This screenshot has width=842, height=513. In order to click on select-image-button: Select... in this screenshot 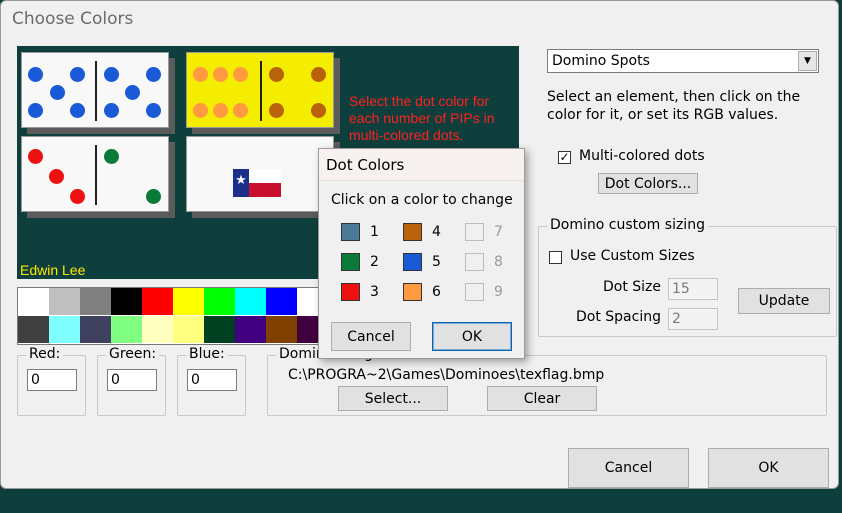, I will do `click(393, 398)`.